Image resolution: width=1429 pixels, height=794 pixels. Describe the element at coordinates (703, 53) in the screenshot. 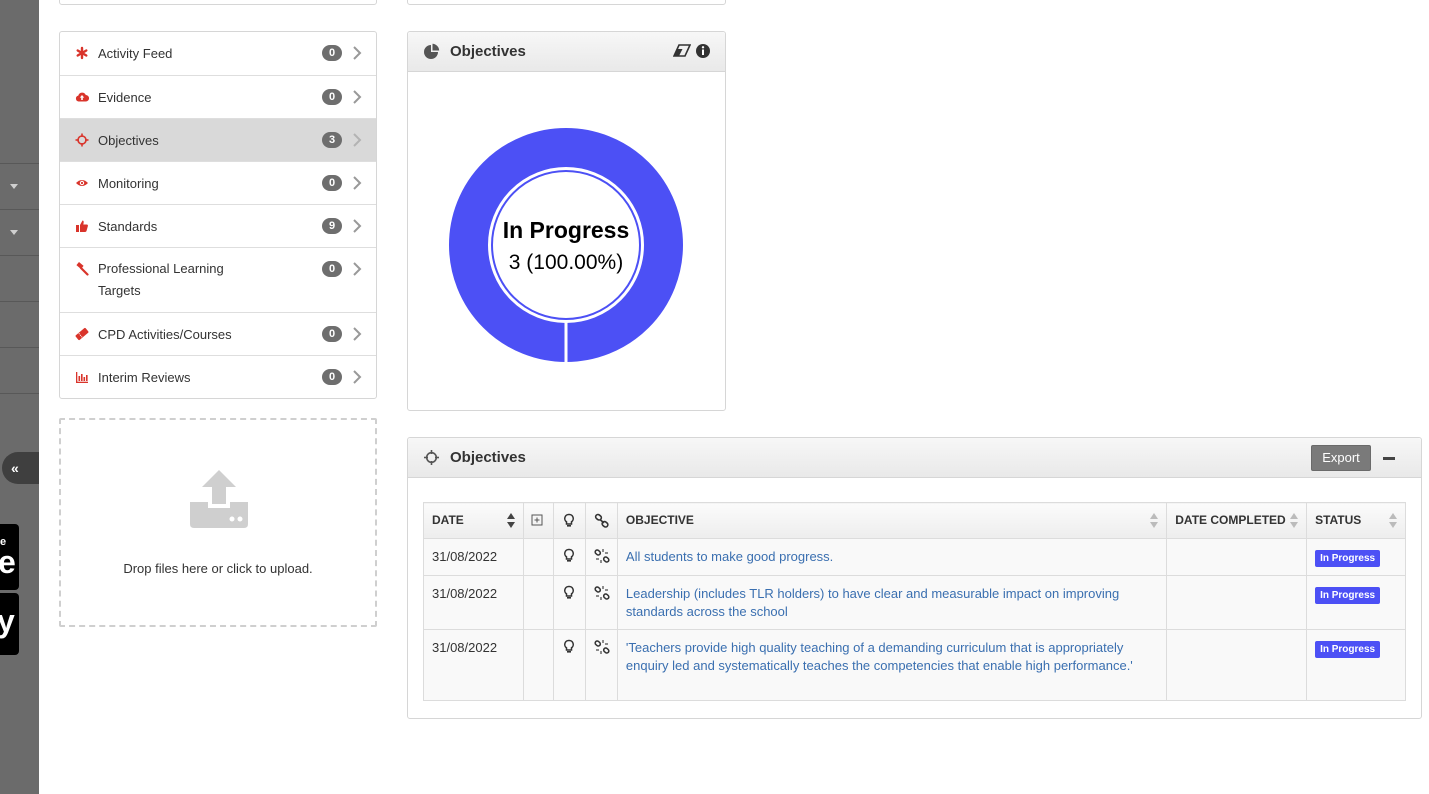

I see `info-icon` at that location.